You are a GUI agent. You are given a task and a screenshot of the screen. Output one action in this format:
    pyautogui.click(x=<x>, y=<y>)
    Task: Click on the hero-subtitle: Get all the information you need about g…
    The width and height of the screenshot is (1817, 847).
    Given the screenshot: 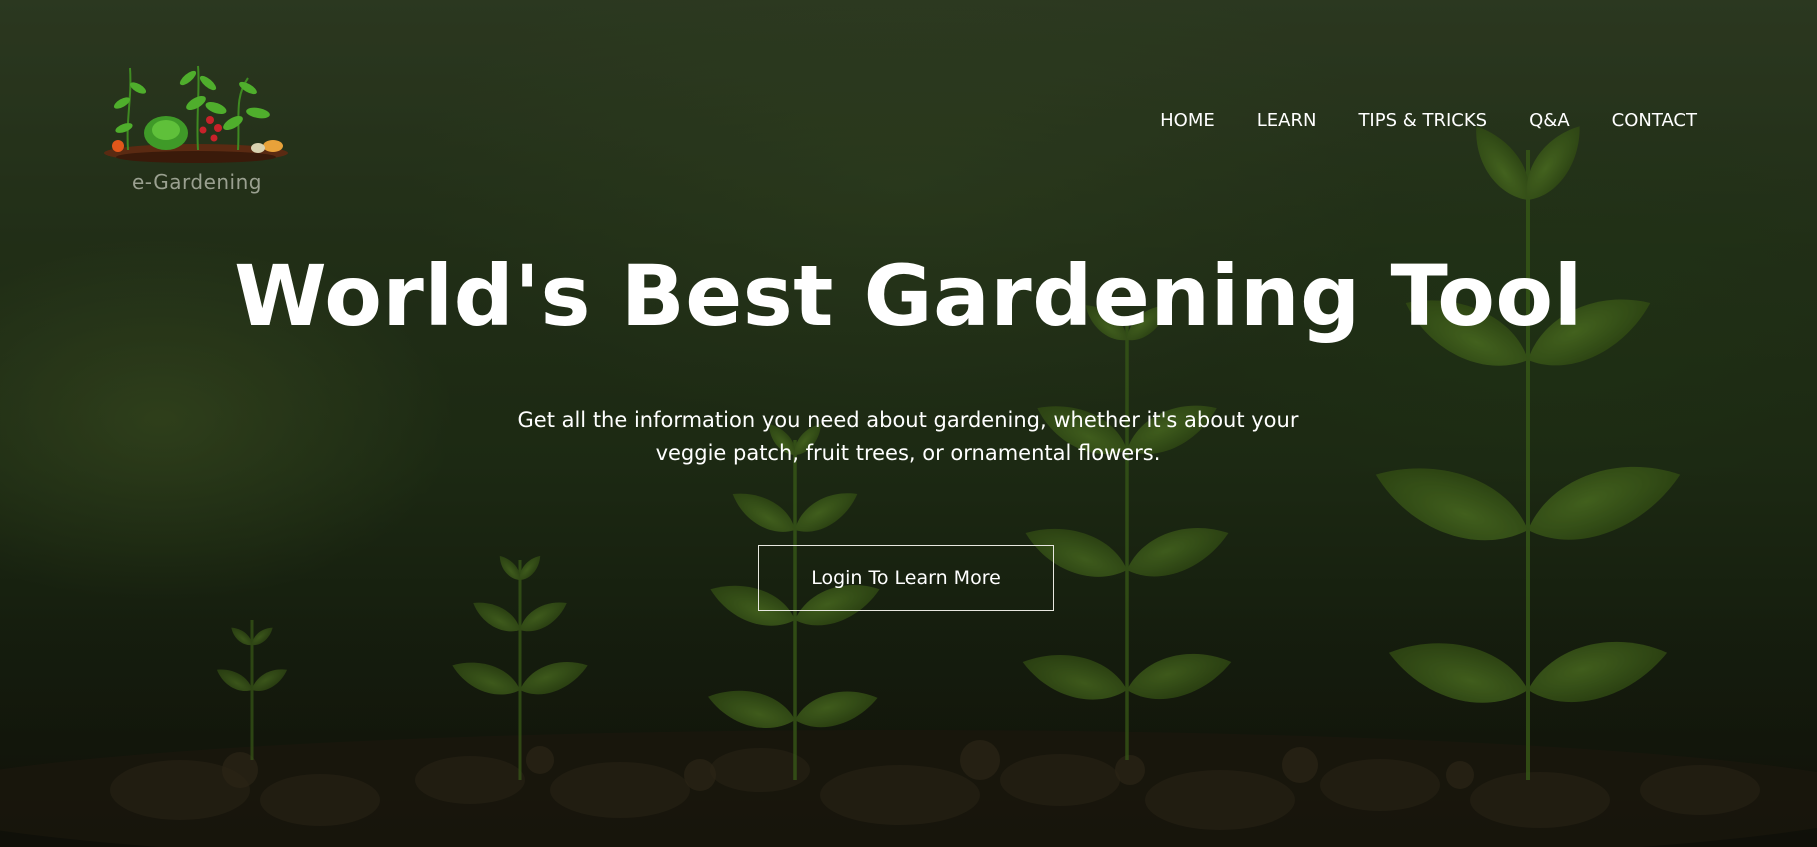 What is the action you would take?
    pyautogui.click(x=908, y=436)
    